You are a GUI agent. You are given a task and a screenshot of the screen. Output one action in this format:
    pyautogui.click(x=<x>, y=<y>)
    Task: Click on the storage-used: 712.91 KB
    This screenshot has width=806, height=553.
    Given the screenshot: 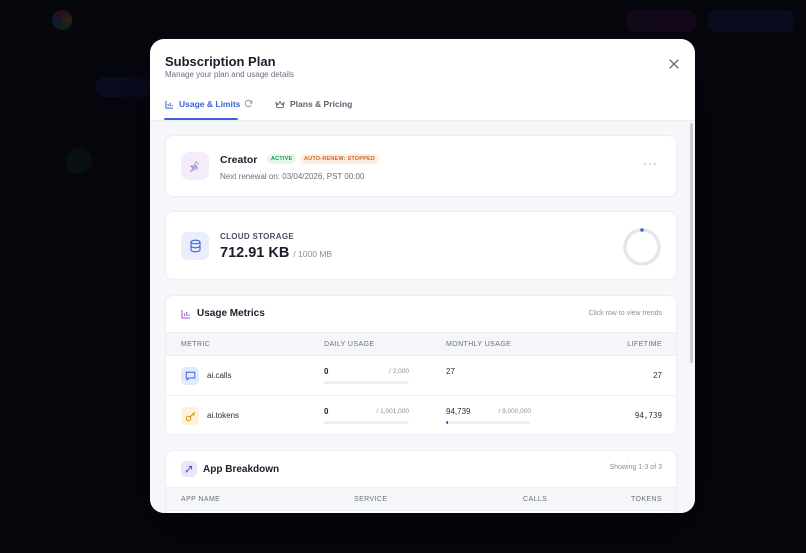 What is the action you would take?
    pyautogui.click(x=255, y=253)
    